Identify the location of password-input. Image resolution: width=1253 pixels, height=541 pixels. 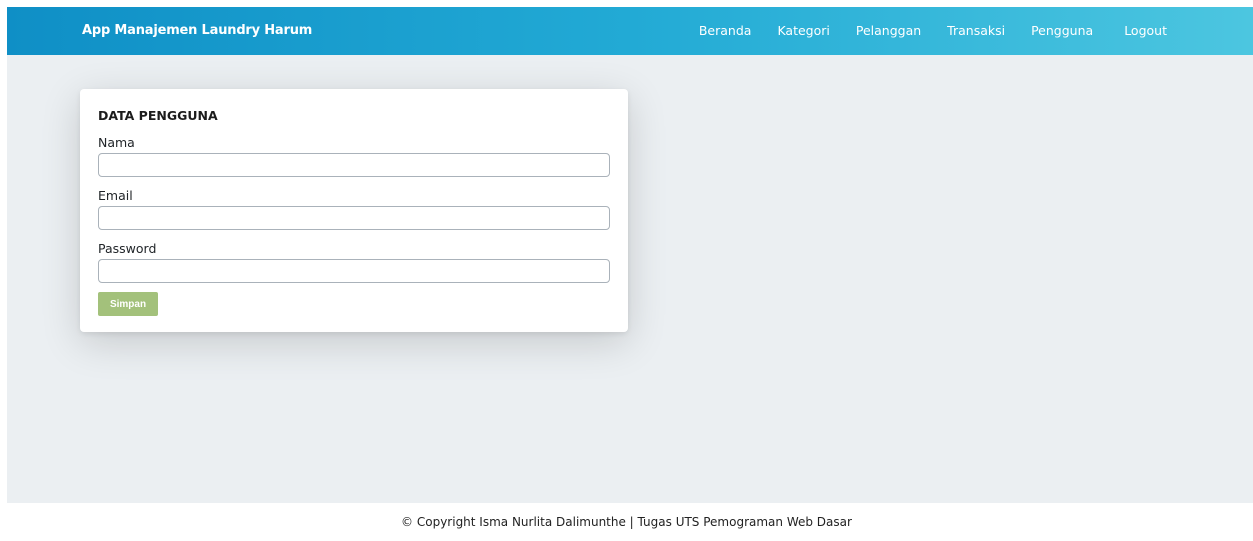
(354, 271).